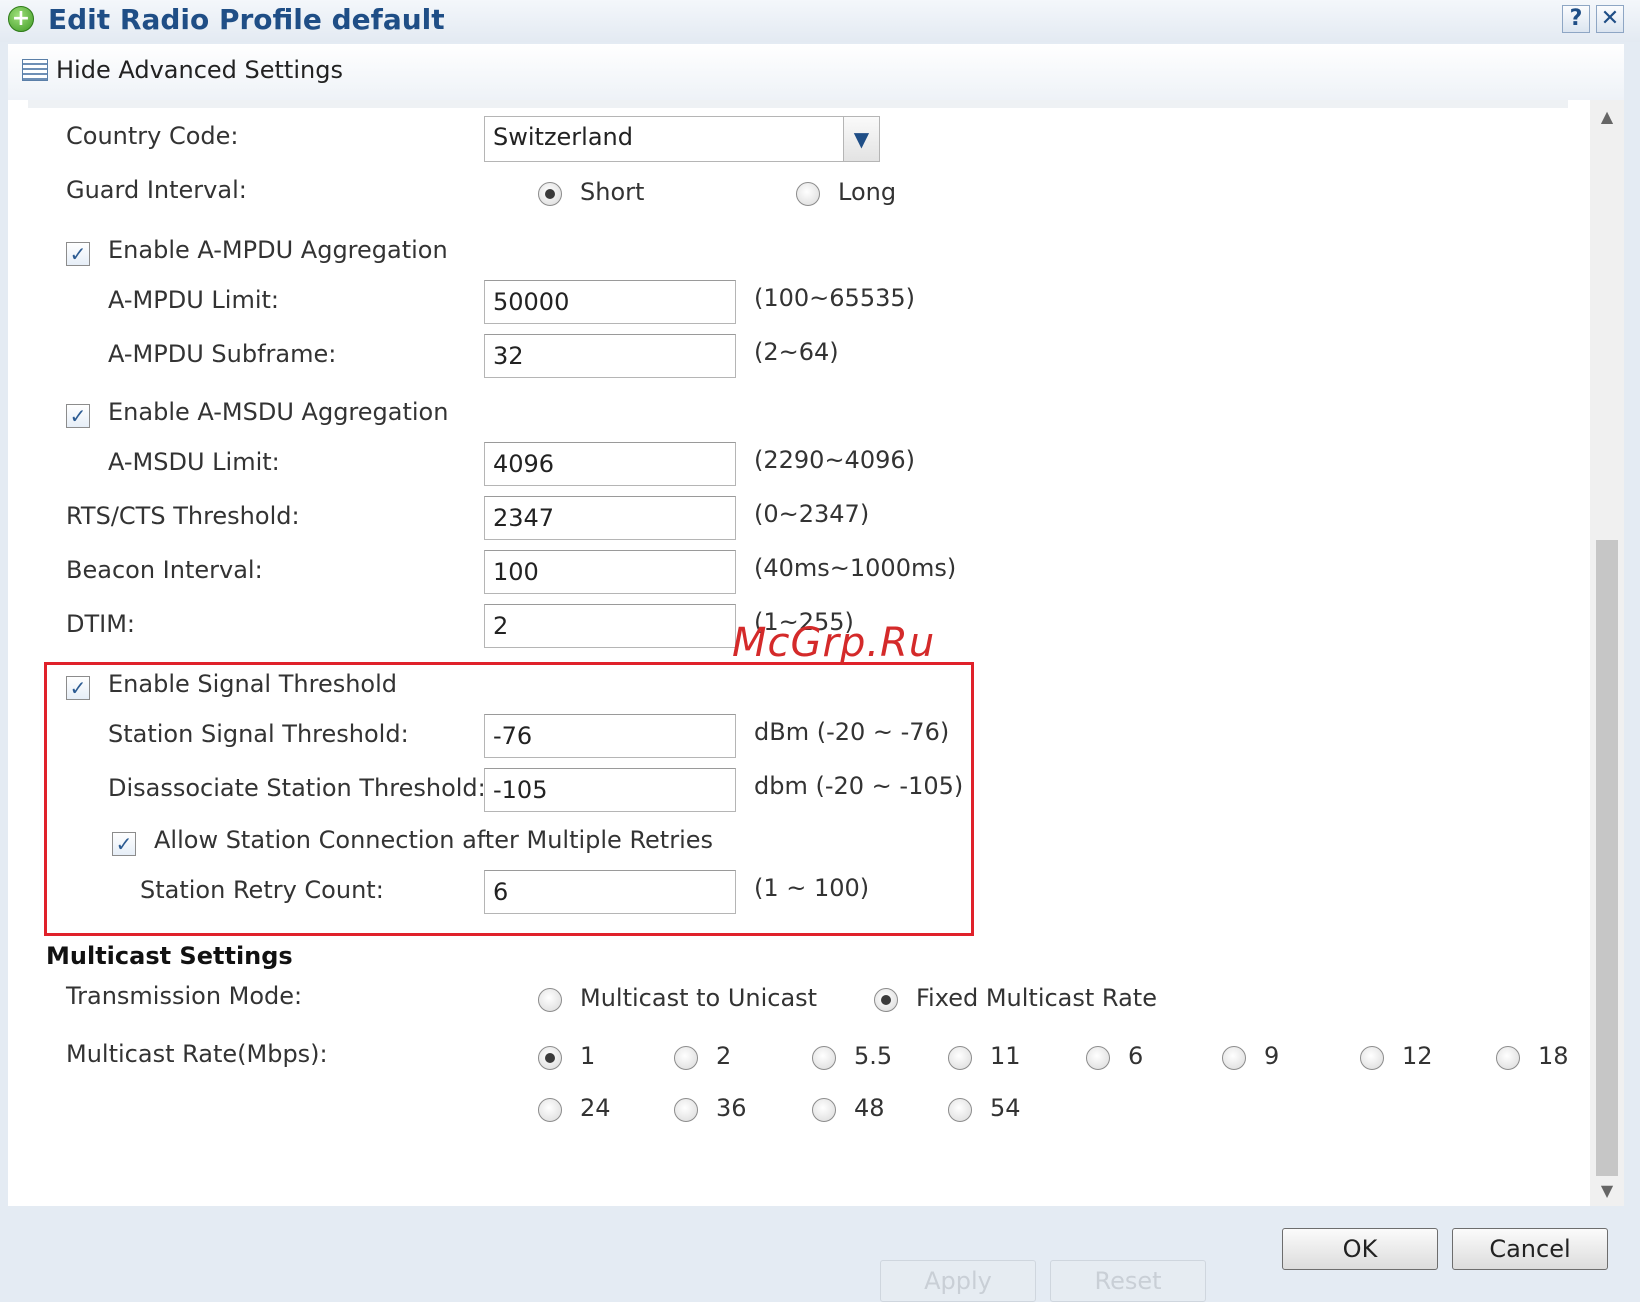 The height and width of the screenshot is (1302, 1640). Describe the element at coordinates (124, 844) in the screenshot. I see `allow-retry-checkbox: ✓` at that location.